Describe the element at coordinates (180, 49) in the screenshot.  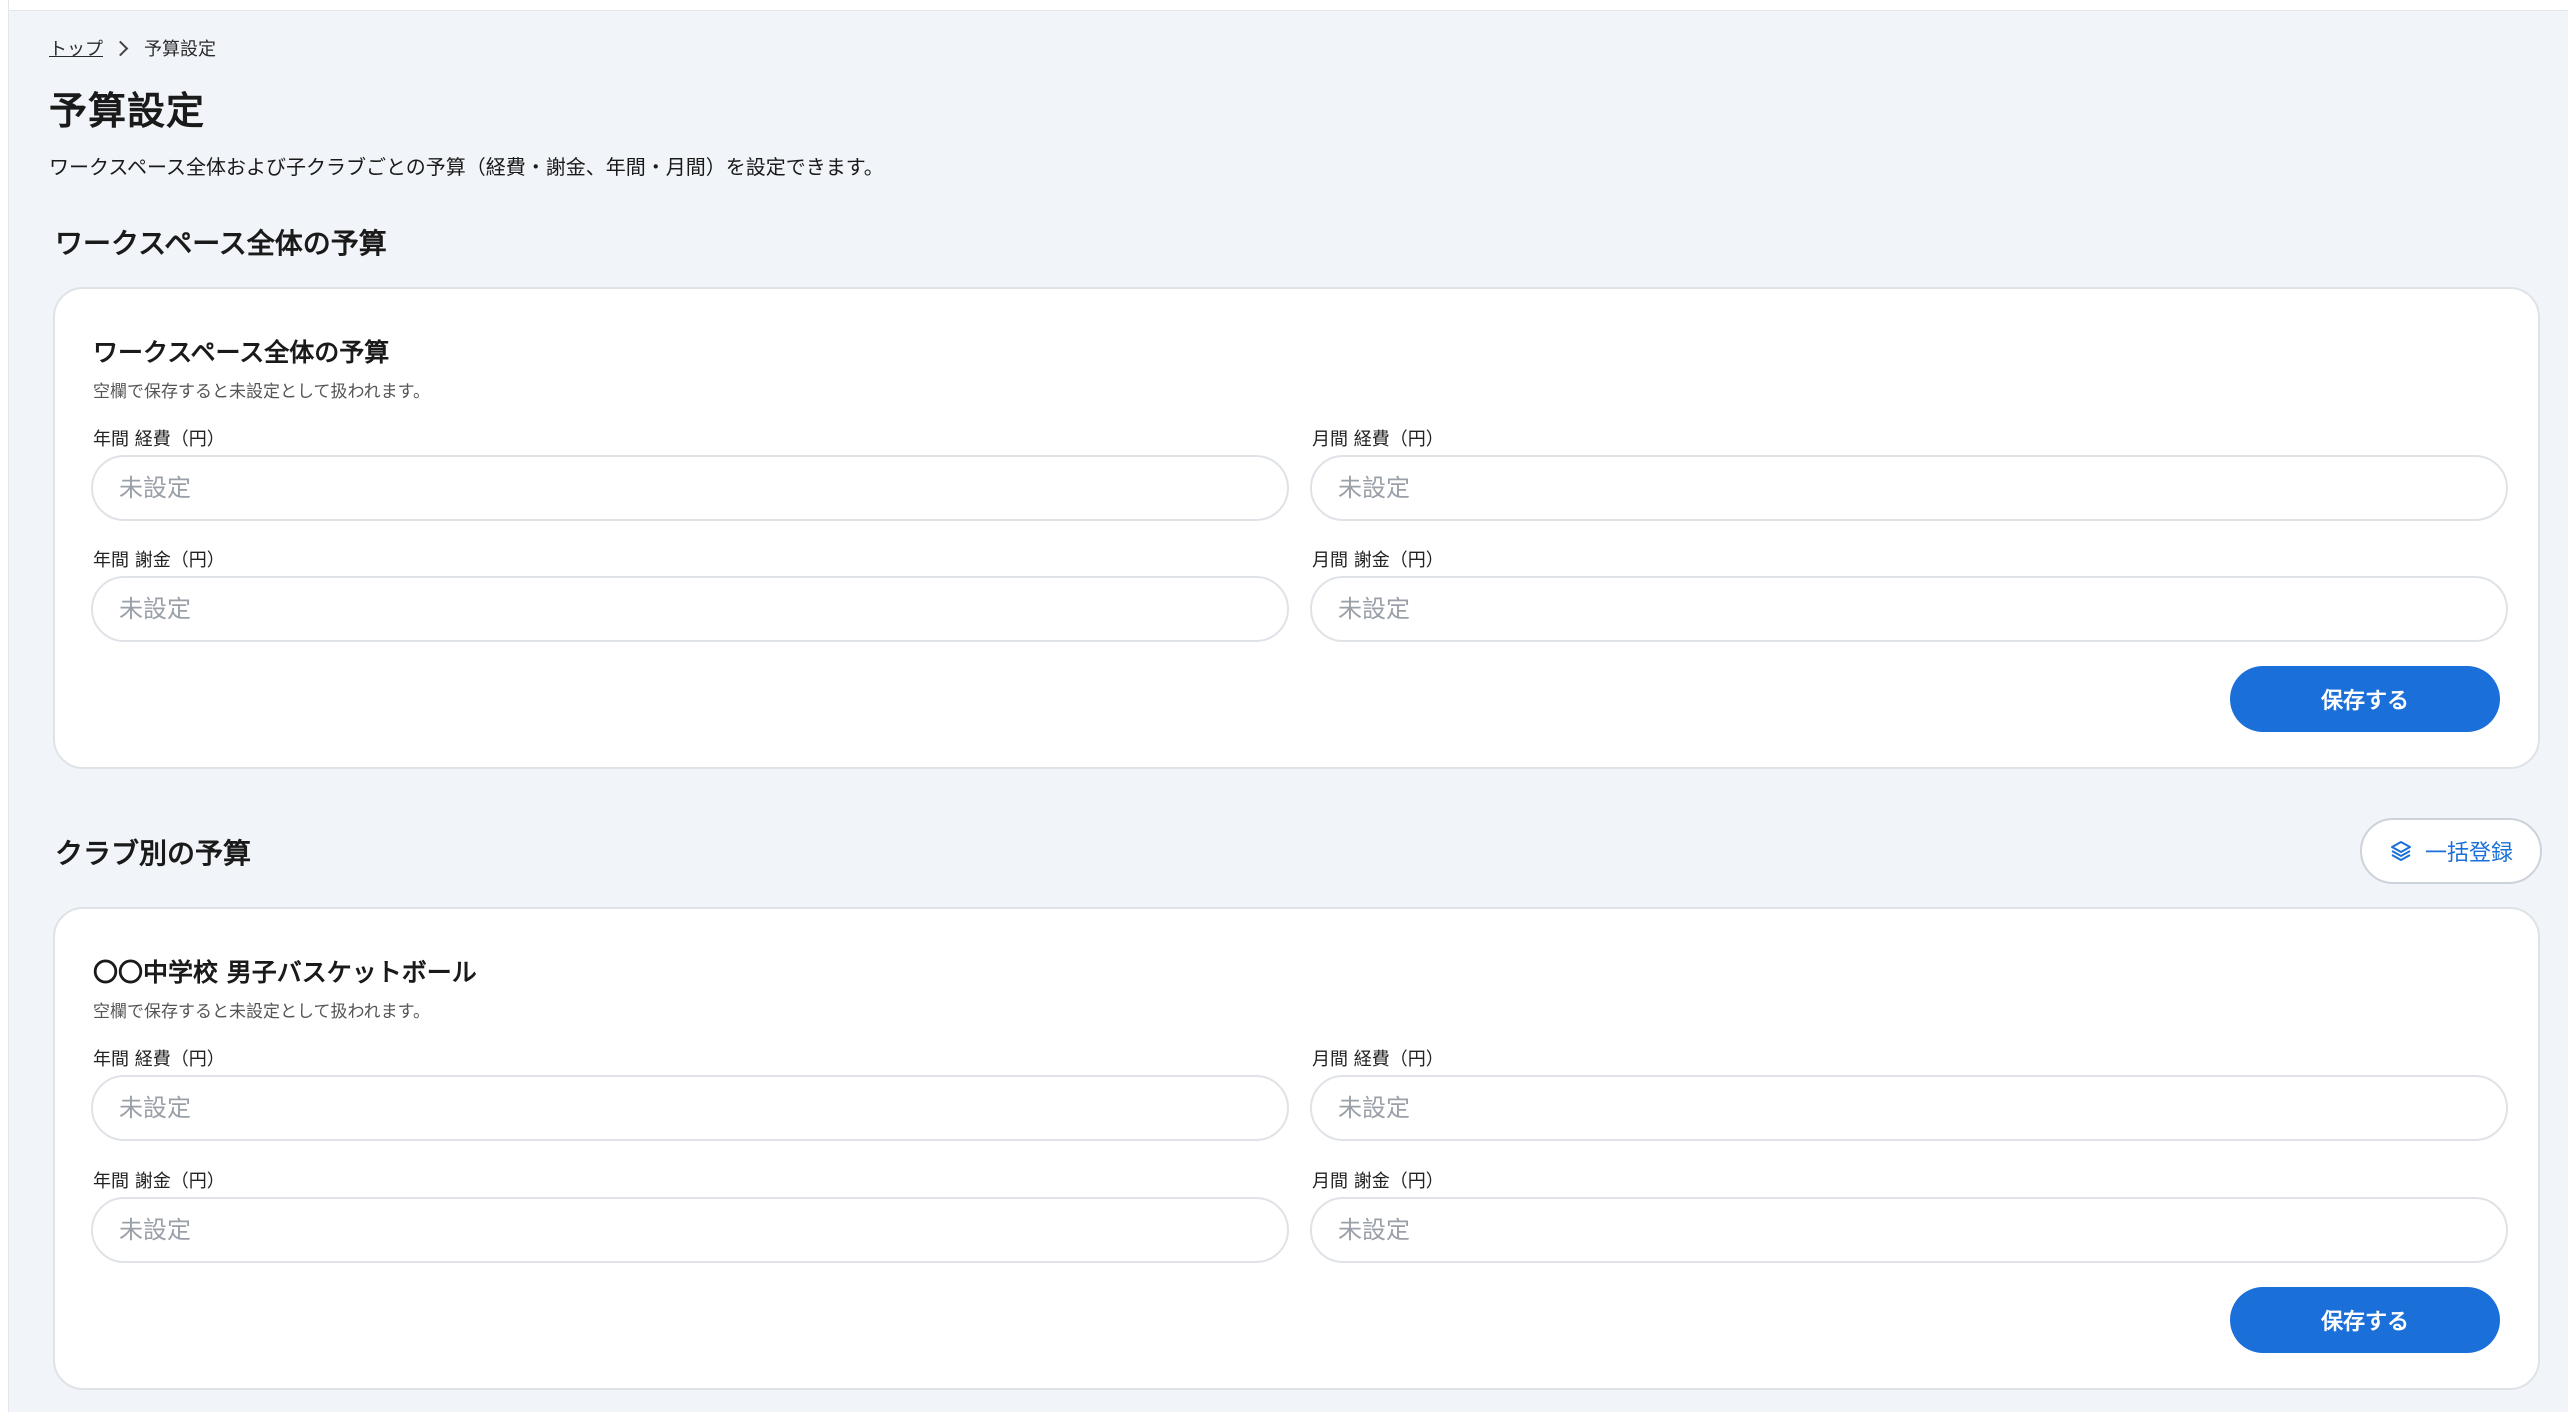
I see `breadcrumb-current: 予算設定` at that location.